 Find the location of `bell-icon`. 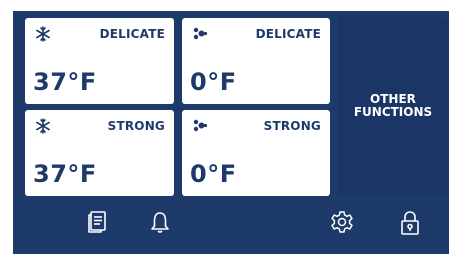

bell-icon is located at coordinates (160, 222).